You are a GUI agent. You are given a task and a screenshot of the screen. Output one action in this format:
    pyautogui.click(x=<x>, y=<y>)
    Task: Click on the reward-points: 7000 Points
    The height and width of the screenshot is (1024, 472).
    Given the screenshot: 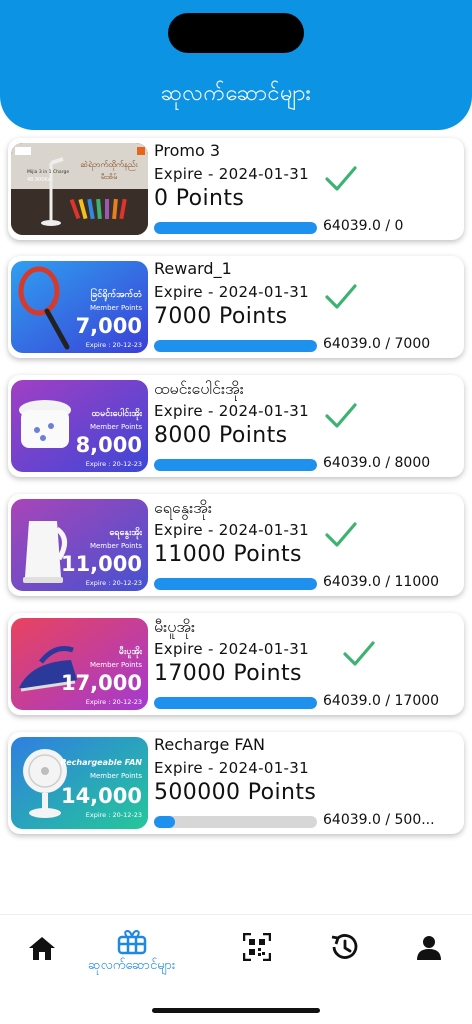 What is the action you would take?
    pyautogui.click(x=221, y=316)
    